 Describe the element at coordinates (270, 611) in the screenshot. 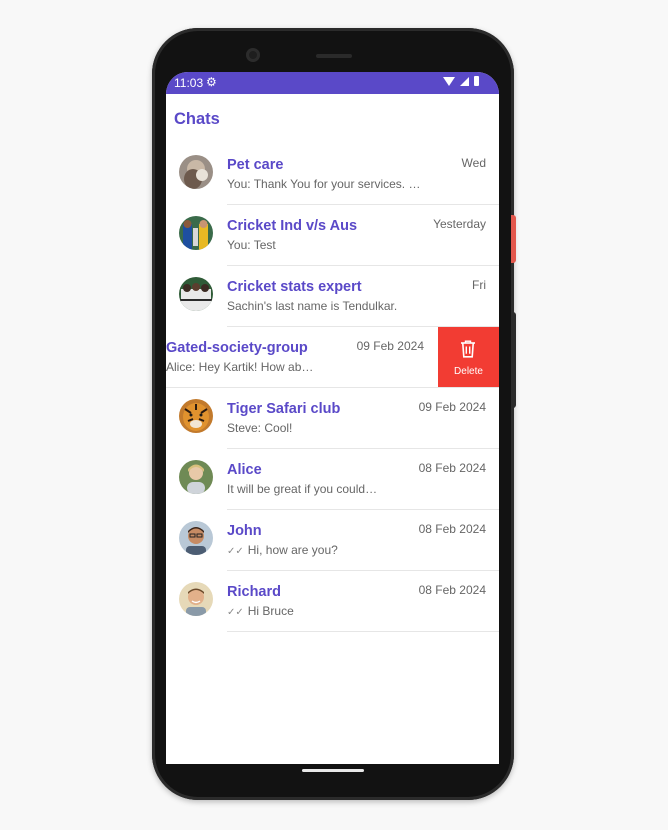

I see `chat-preview-text: Hi Bruce` at that location.